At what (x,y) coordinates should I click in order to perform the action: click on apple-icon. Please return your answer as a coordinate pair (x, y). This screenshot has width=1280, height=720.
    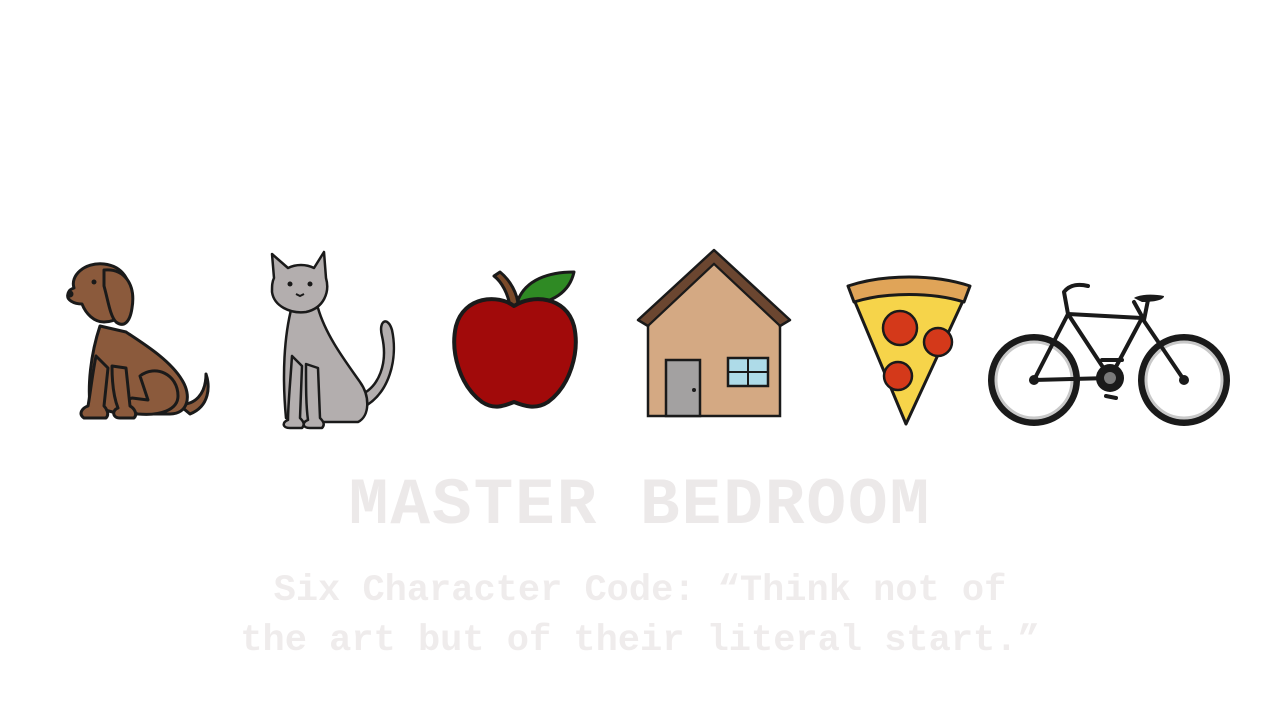
    Looking at the image, I should click on (518, 341).